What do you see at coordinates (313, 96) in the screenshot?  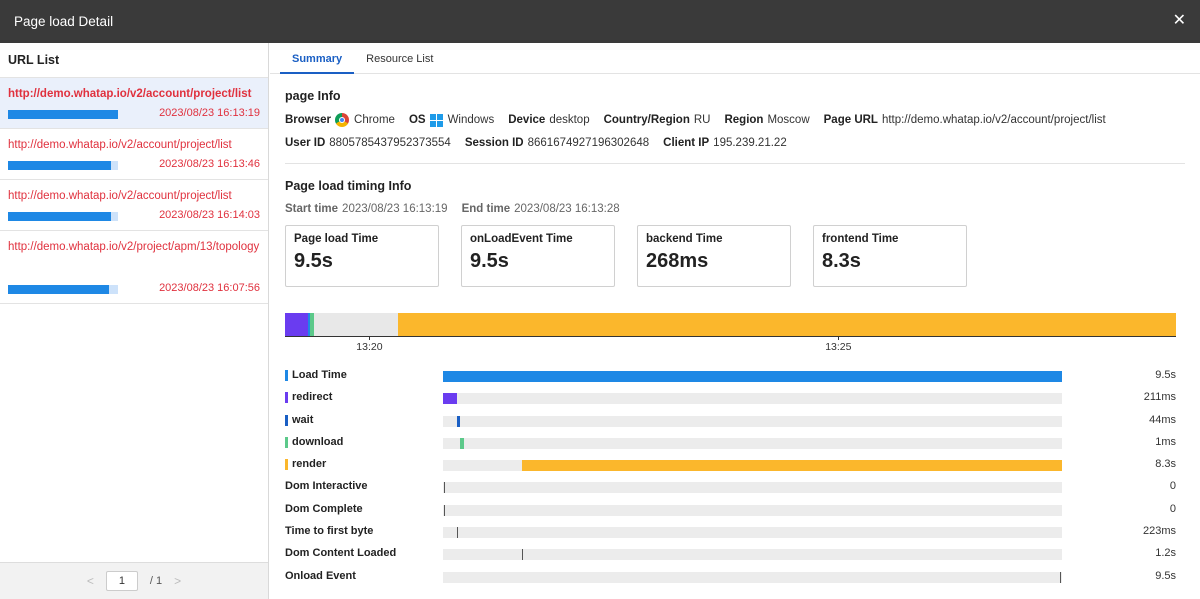 I see `page-info-title: page Info` at bounding box center [313, 96].